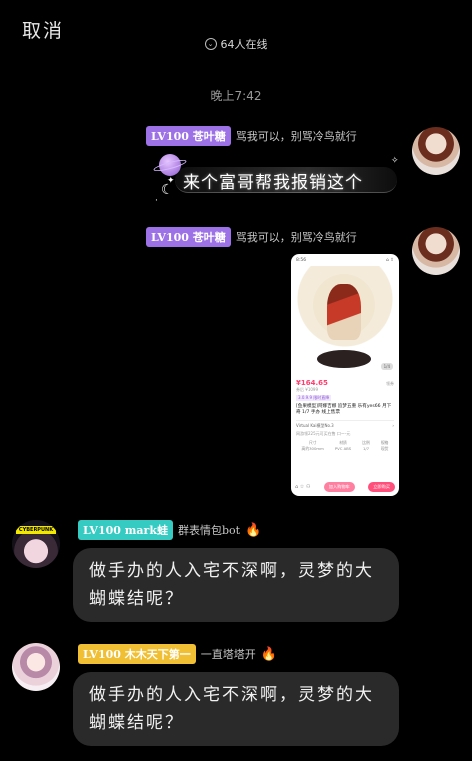 This screenshot has height=761, width=472. What do you see at coordinates (228, 654) in the screenshot?
I see `member-title: 一直塔塔开` at bounding box center [228, 654].